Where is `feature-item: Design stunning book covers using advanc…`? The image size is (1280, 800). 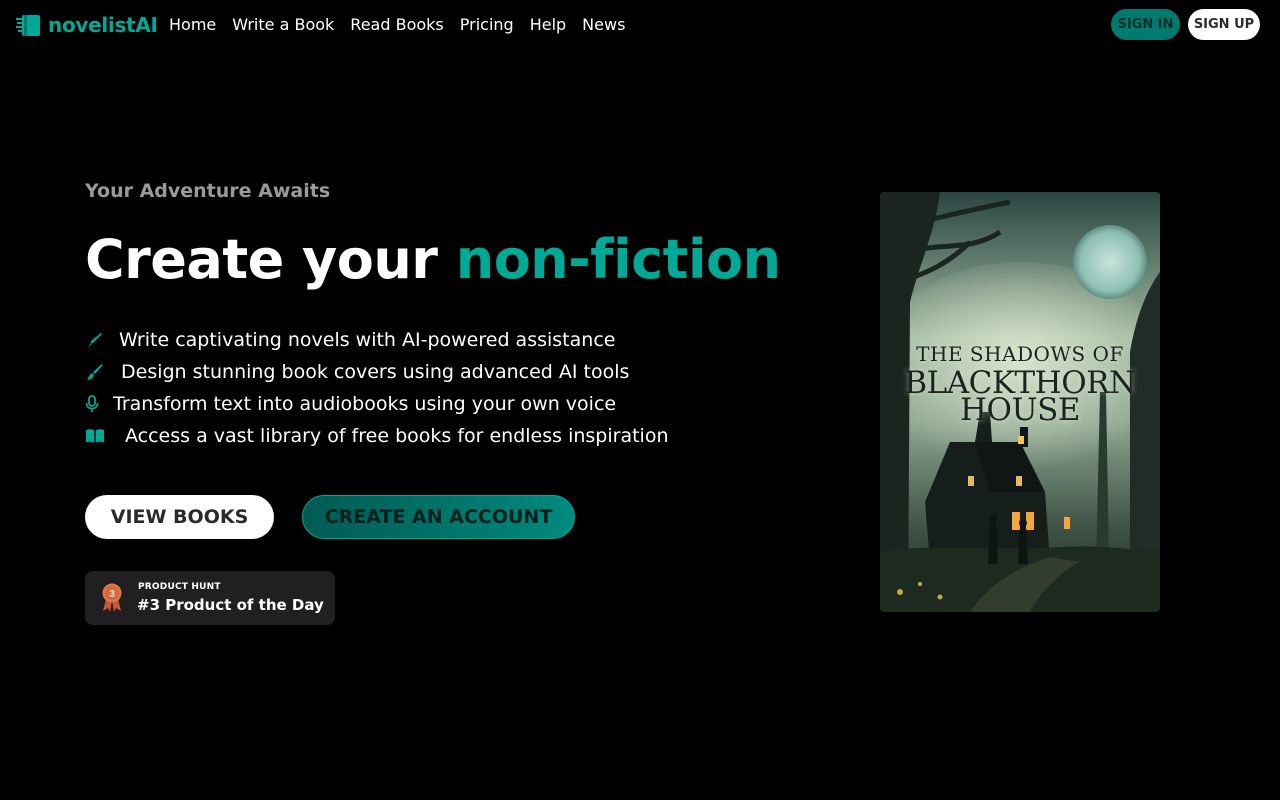
feature-item: Design stunning book covers using advanc… is located at coordinates (377, 372).